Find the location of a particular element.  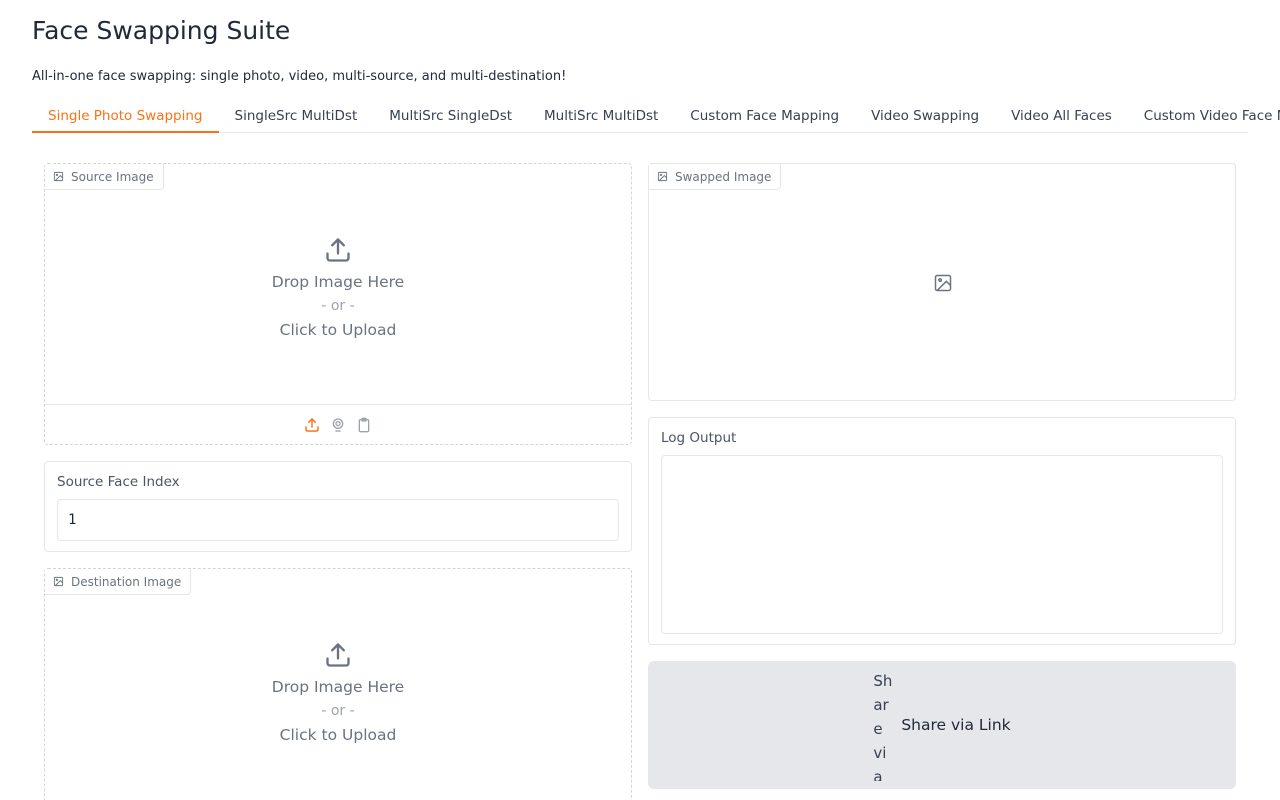

swapped-image-badge: Swapped Image is located at coordinates (715, 177).